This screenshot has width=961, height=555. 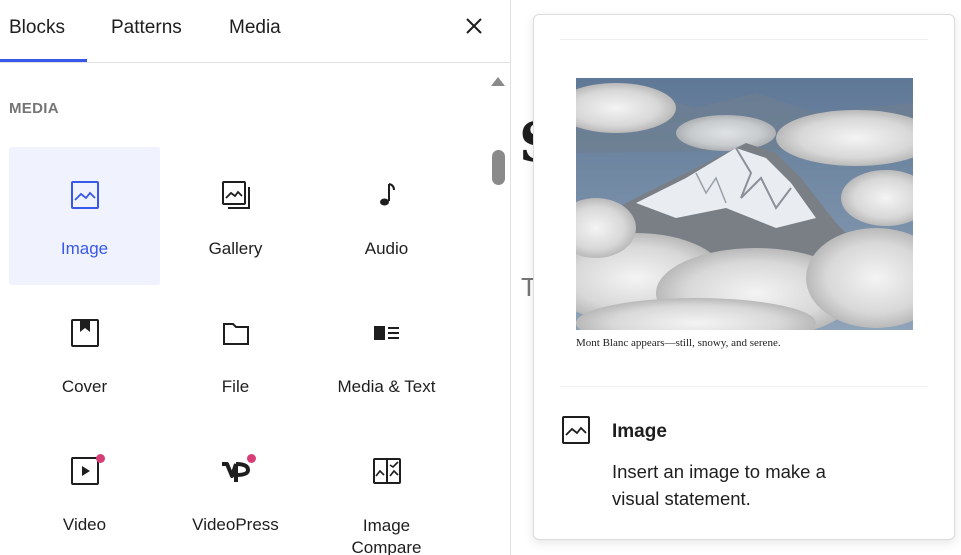 I want to click on cover-icon, so click(x=85, y=333).